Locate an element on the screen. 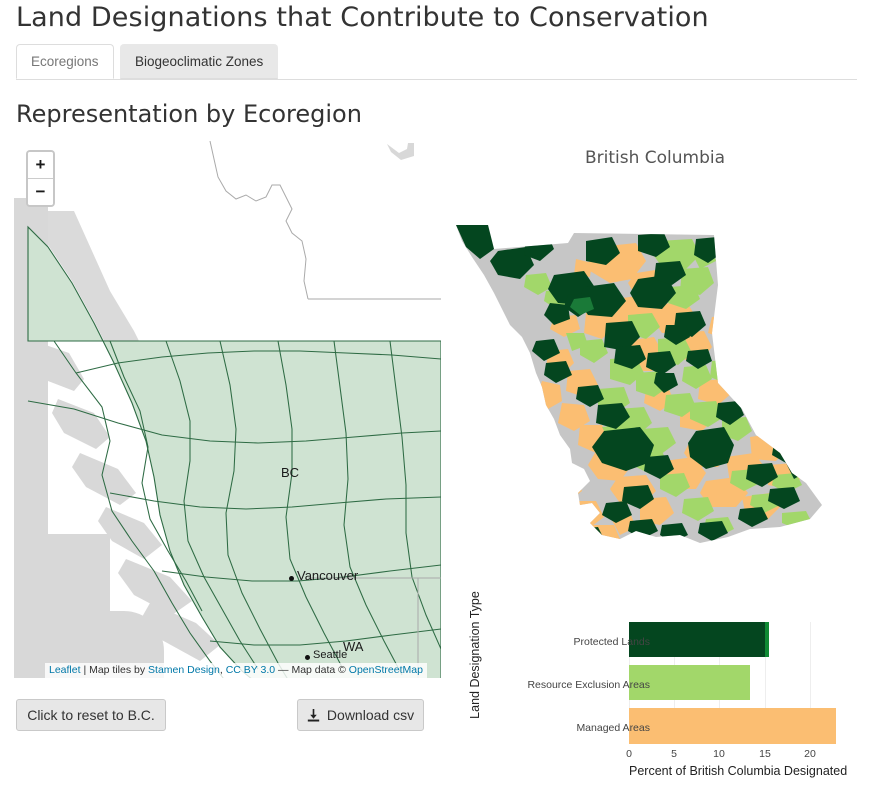  x-tick: 0 is located at coordinates (629, 754).